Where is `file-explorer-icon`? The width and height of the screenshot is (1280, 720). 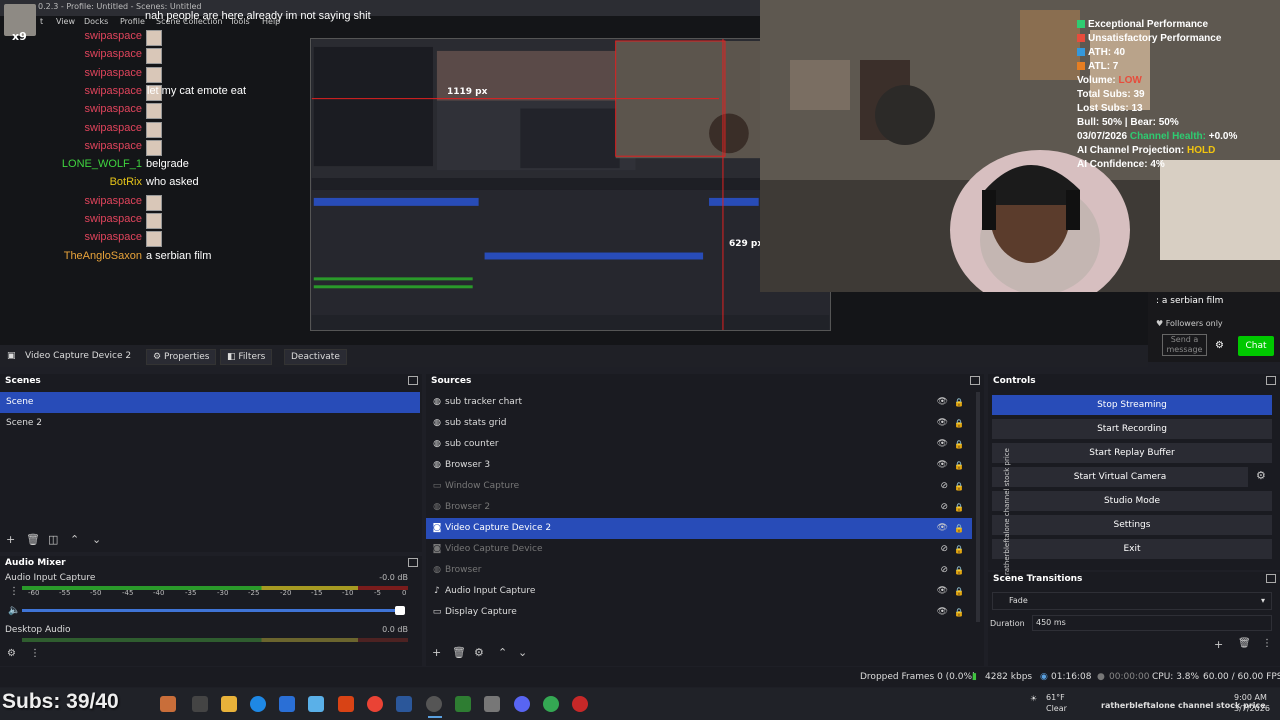 file-explorer-icon is located at coordinates (229, 704).